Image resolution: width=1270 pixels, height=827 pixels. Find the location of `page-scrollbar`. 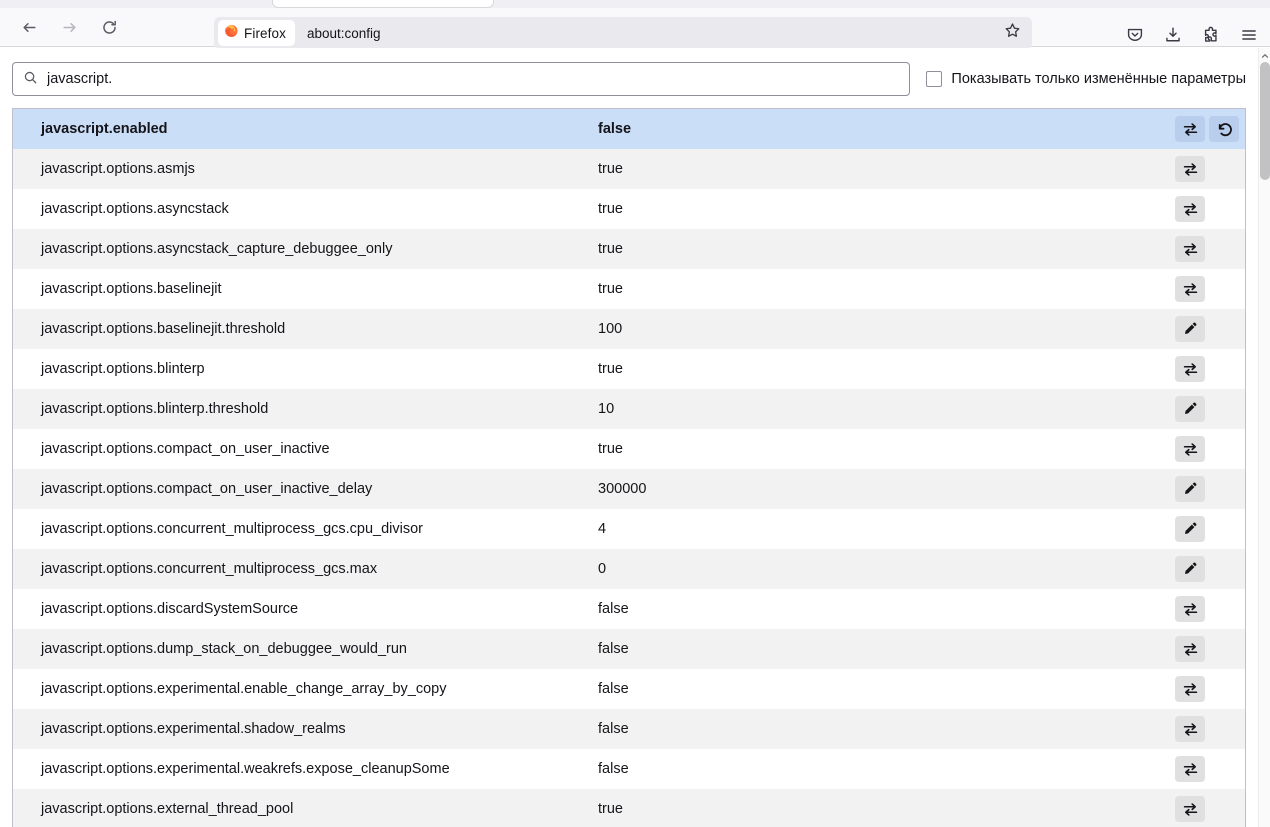

page-scrollbar is located at coordinates (1264, 437).